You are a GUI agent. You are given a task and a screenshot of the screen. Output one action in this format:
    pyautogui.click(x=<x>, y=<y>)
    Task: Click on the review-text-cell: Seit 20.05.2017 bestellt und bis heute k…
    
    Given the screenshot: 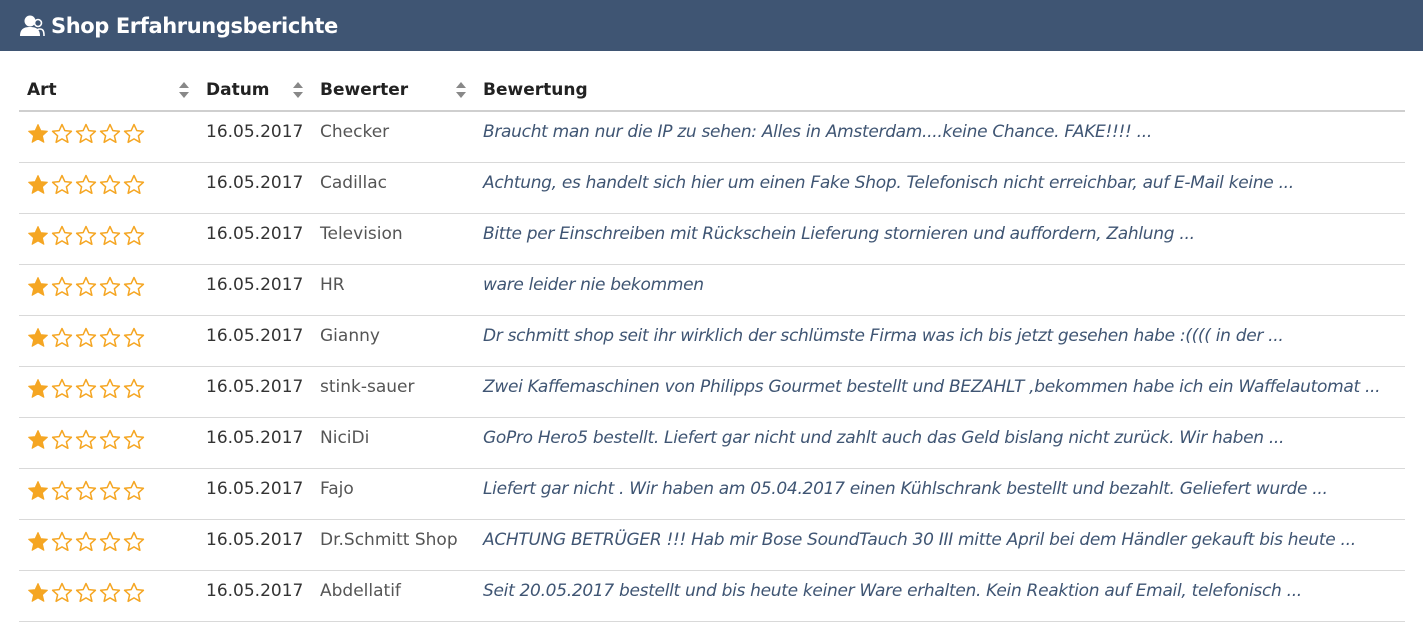 What is the action you would take?
    pyautogui.click(x=940, y=596)
    